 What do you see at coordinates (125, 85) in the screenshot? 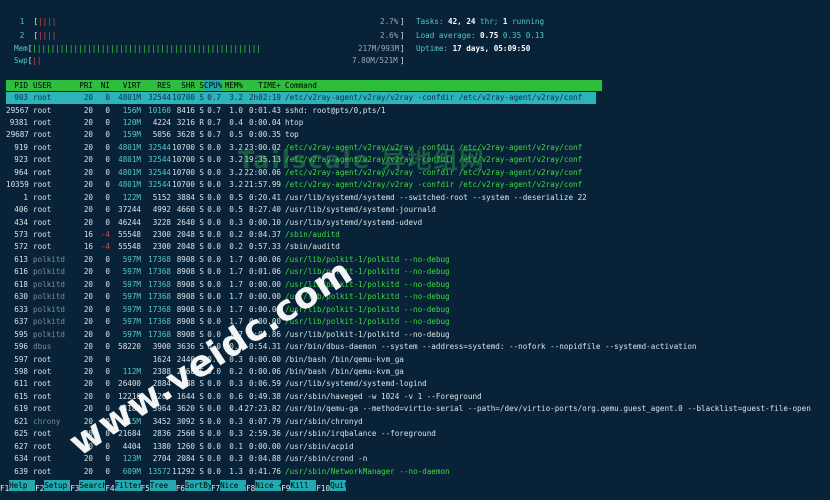
I see `column-virt: VIRT` at bounding box center [125, 85].